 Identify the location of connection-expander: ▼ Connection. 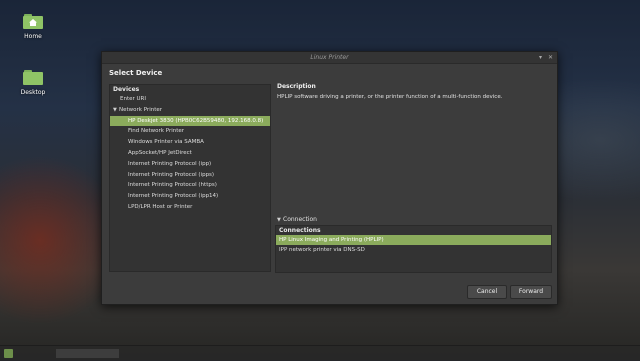
(297, 219).